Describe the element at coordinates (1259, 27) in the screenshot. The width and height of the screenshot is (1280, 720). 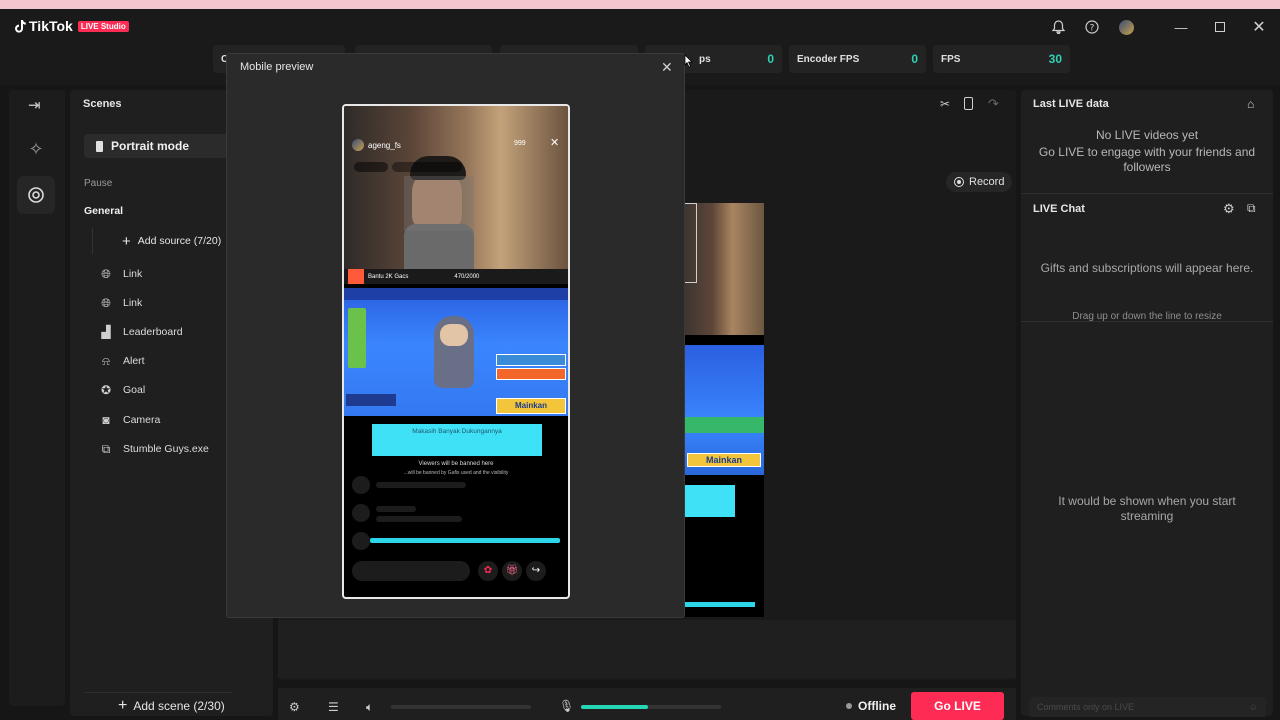
I see `close-window-icon: ✕` at that location.